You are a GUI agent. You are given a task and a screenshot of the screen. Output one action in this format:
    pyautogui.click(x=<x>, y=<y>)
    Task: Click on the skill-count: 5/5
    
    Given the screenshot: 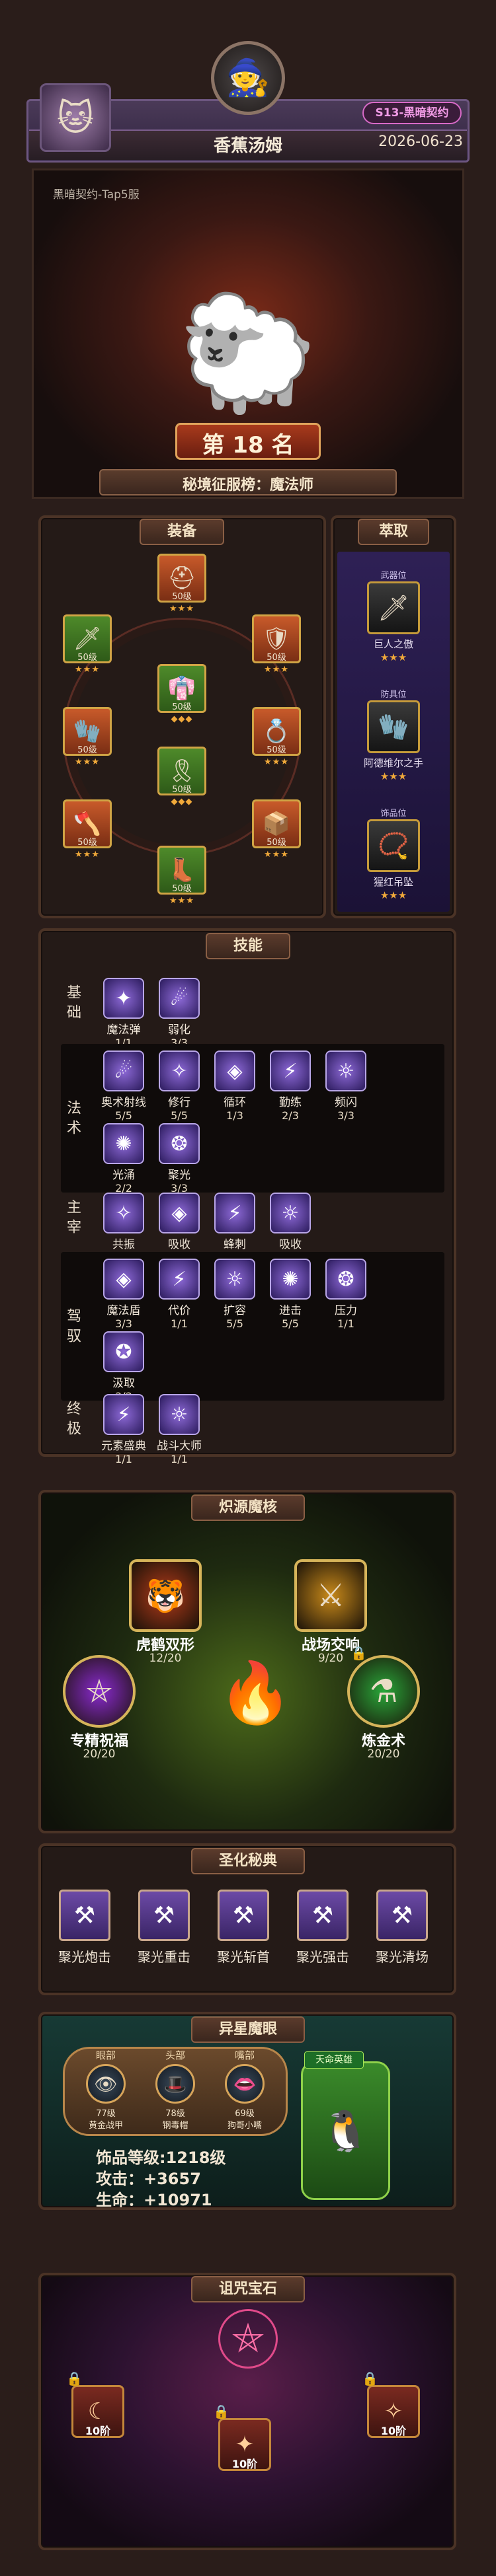 What is the action you would take?
    pyautogui.click(x=123, y=1115)
    